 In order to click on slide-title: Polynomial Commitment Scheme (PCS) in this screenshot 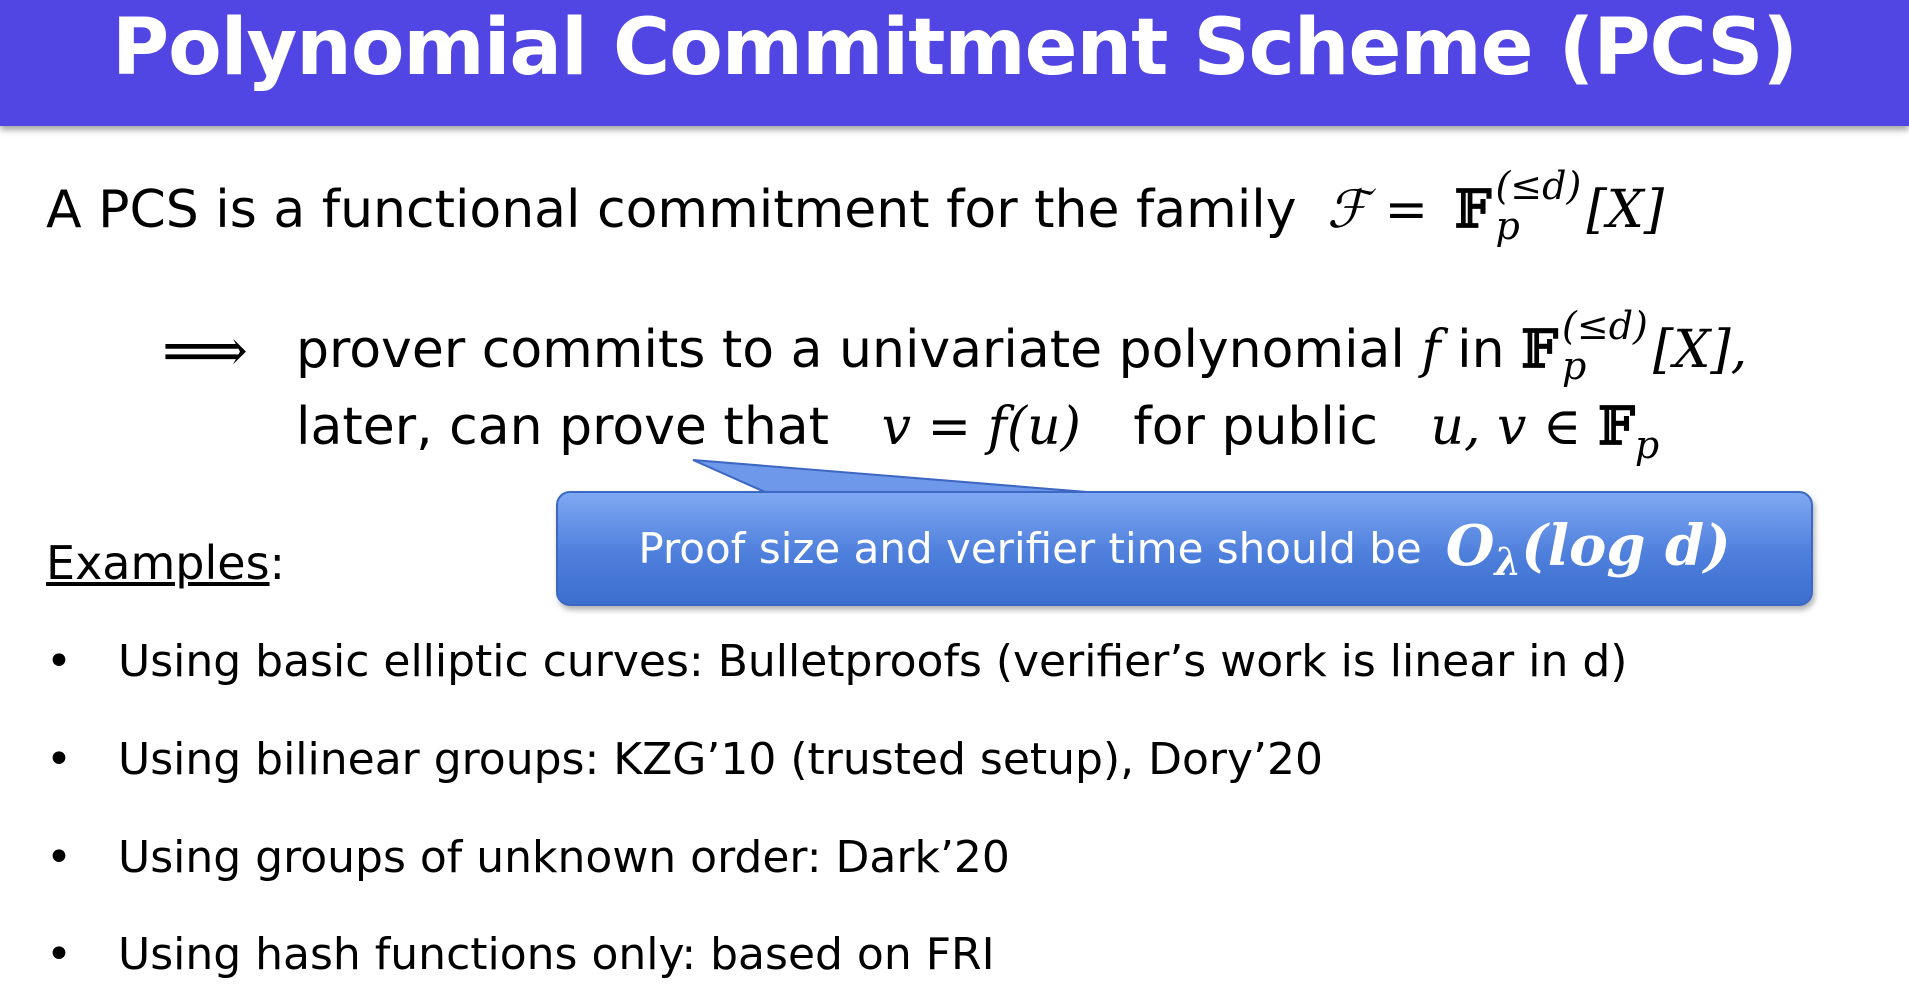, I will do `click(954, 48)`.